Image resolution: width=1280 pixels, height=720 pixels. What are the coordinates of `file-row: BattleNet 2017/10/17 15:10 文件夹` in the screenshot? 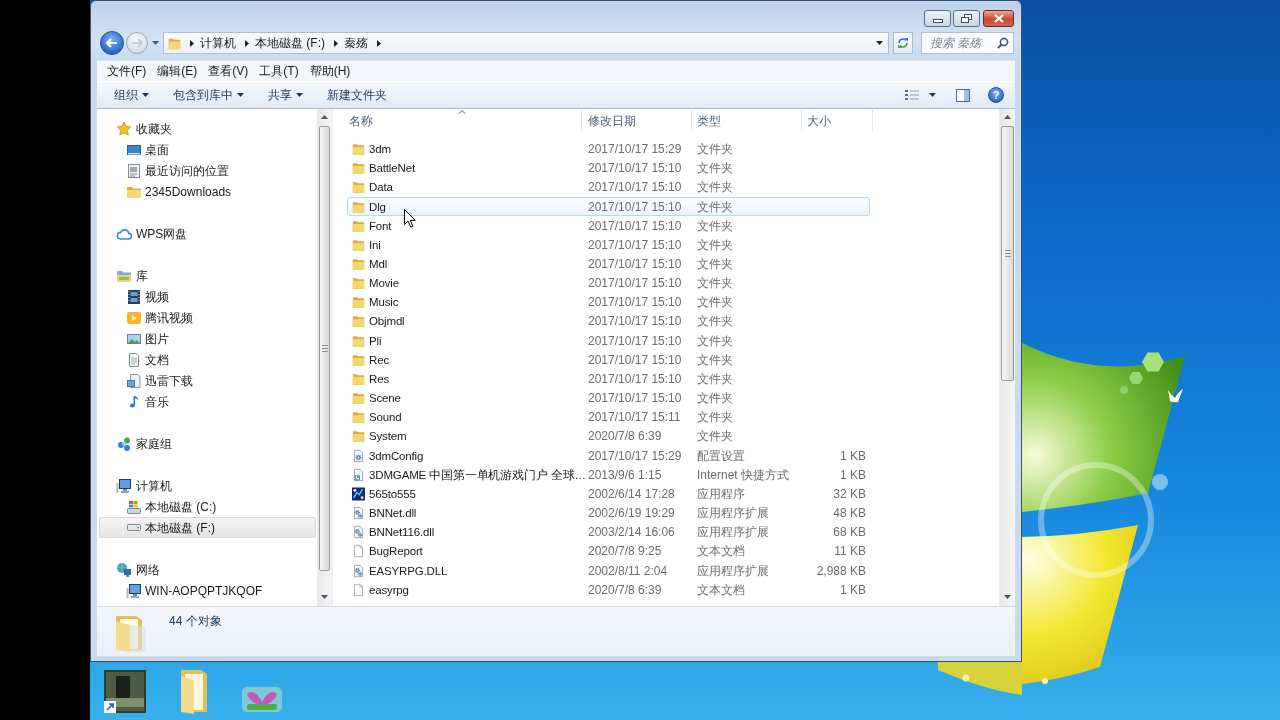 It's located at (608, 168).